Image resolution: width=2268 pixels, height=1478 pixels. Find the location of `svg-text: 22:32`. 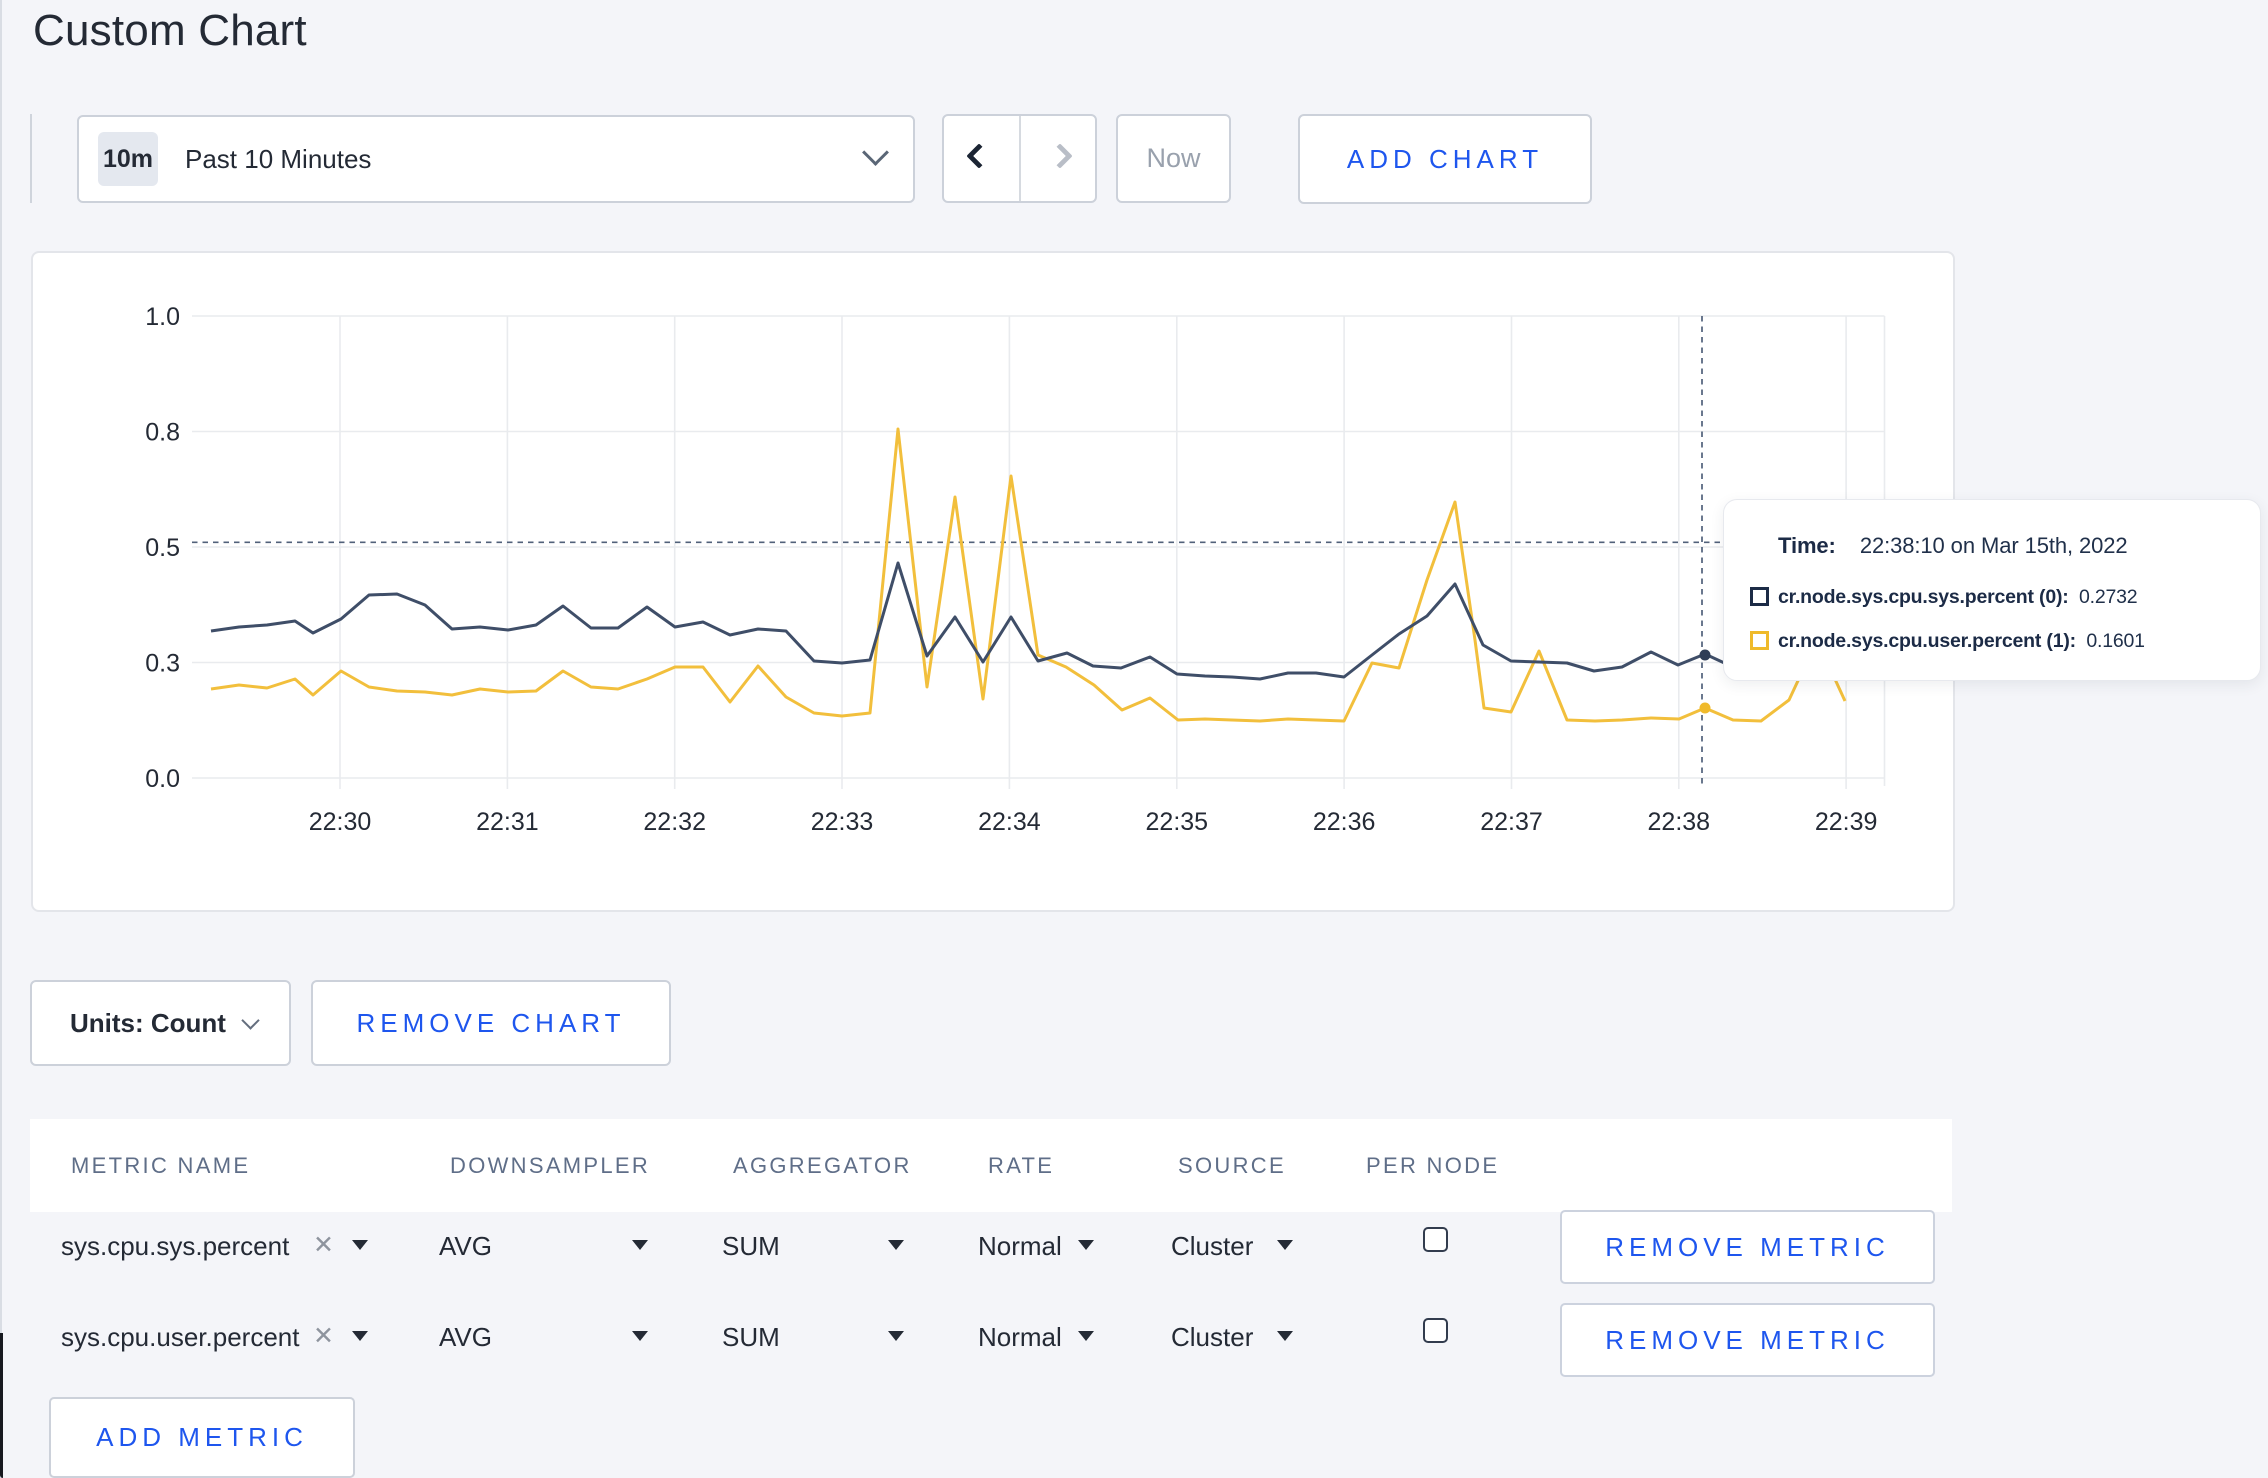

svg-text: 22:32 is located at coordinates (674, 822).